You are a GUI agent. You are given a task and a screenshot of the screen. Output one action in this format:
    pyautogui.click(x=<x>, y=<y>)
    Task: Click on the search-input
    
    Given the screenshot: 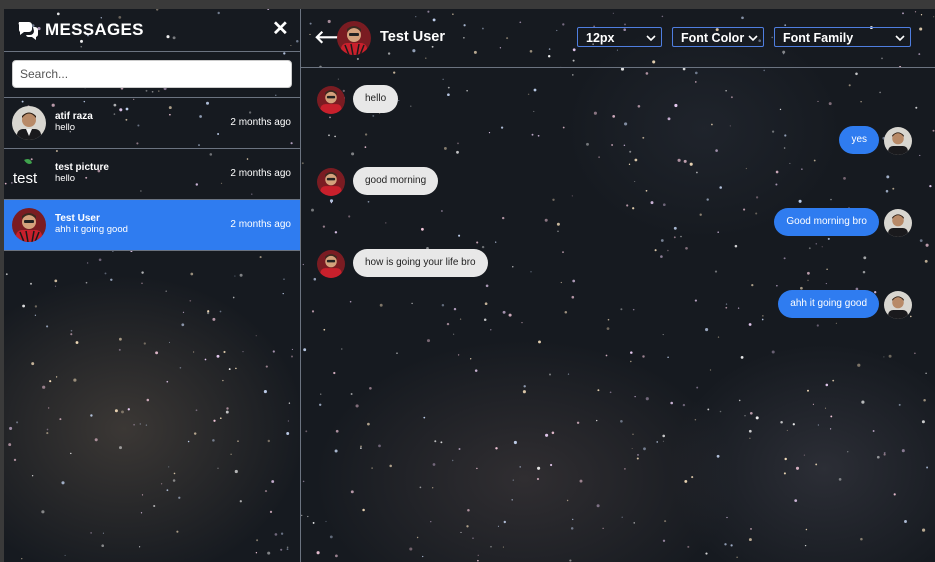 What is the action you would take?
    pyautogui.click(x=152, y=74)
    